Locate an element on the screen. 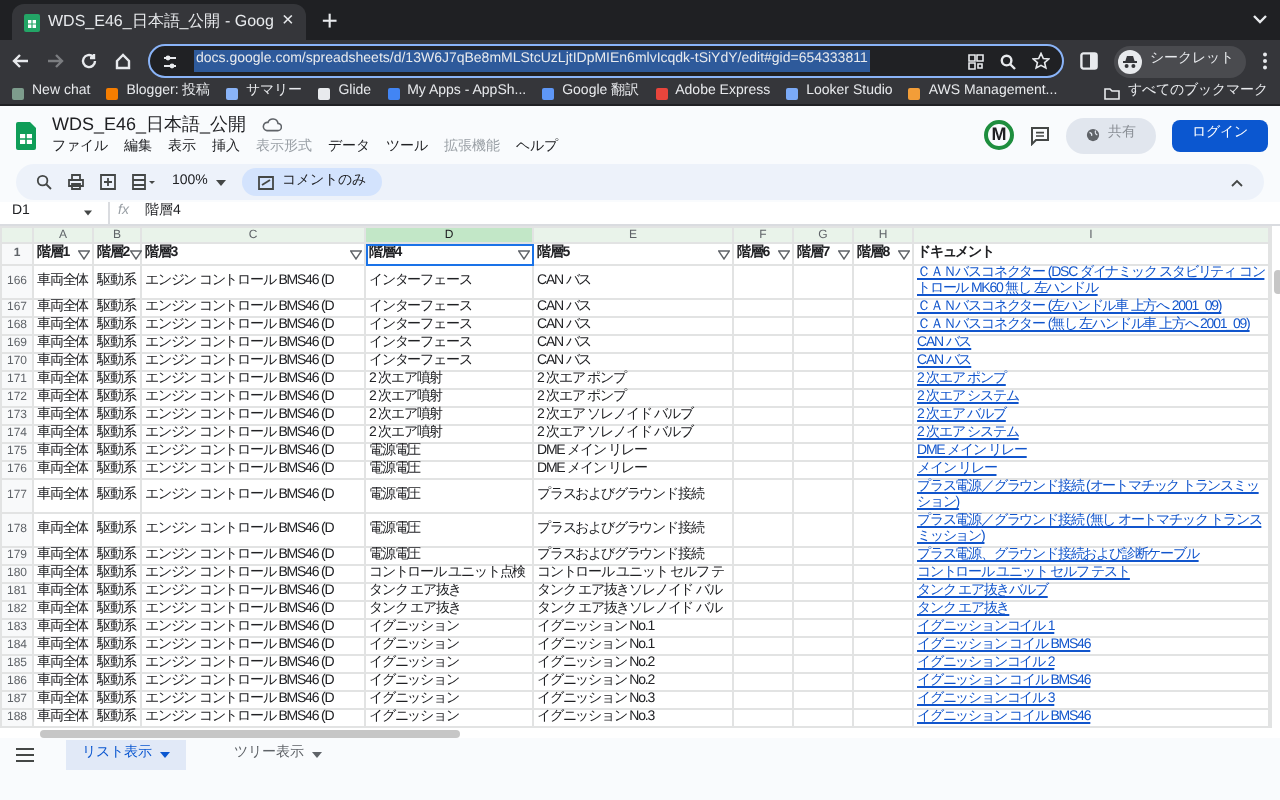  chevron-up-icon is located at coordinates (1237, 182).